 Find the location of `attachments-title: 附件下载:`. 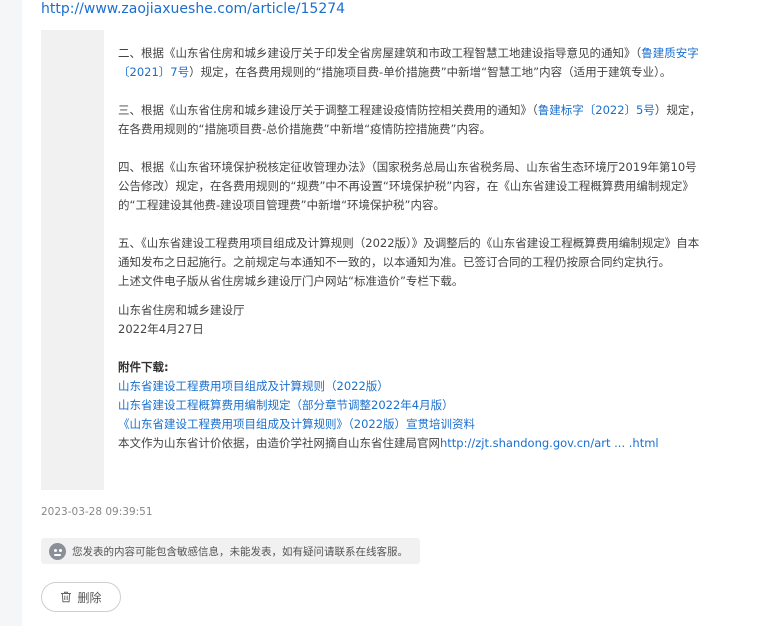

attachments-title: 附件下载: is located at coordinates (143, 367).